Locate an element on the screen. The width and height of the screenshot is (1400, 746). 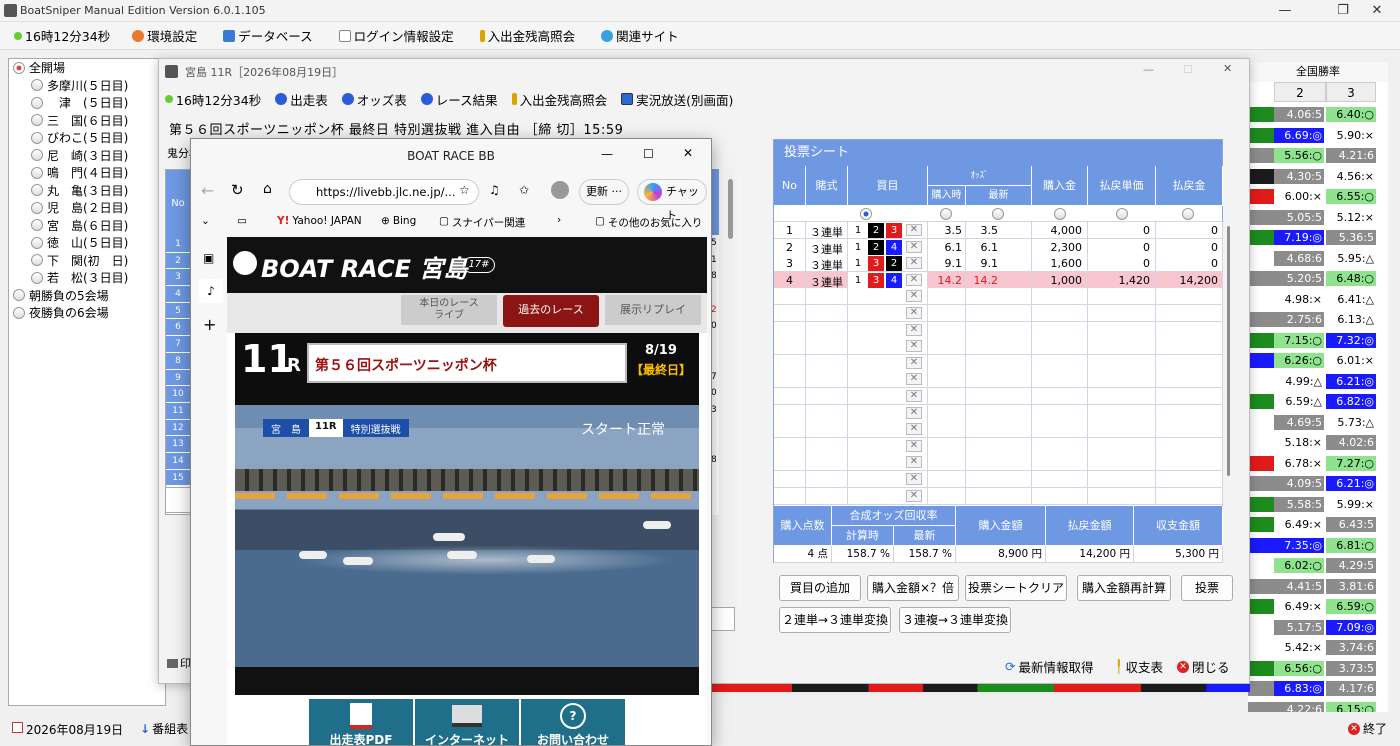
scrollbar-thumb is located at coordinates (730, 209).